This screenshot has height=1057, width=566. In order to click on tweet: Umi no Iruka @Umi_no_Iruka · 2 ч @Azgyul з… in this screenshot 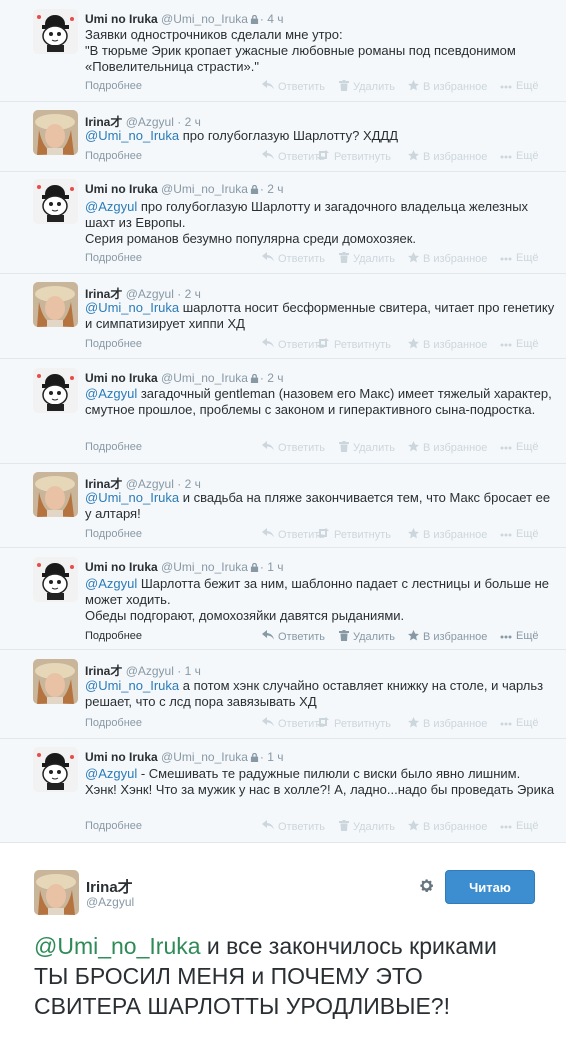, I will do `click(283, 411)`.